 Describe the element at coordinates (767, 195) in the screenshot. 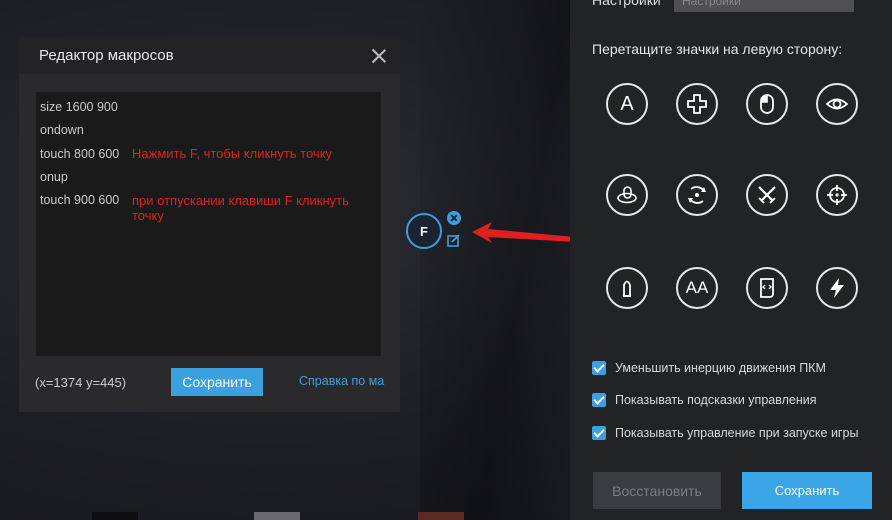

I see `crossed-swords-icon` at that location.